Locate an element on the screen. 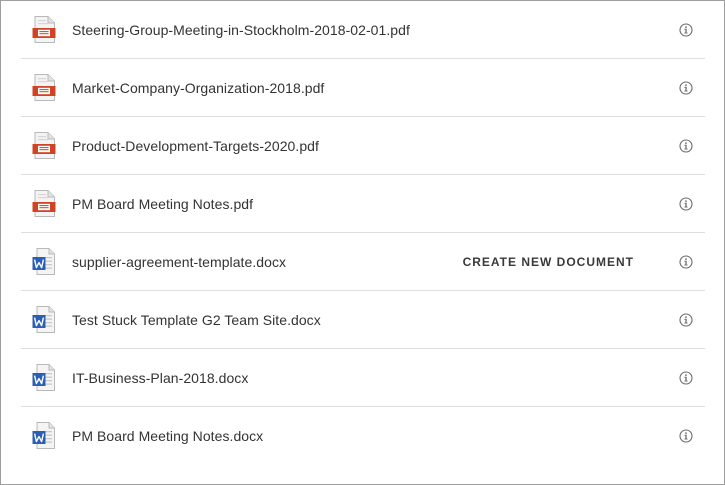  file-row: Market-Company-Organization-2018.pdf is located at coordinates (363, 88).